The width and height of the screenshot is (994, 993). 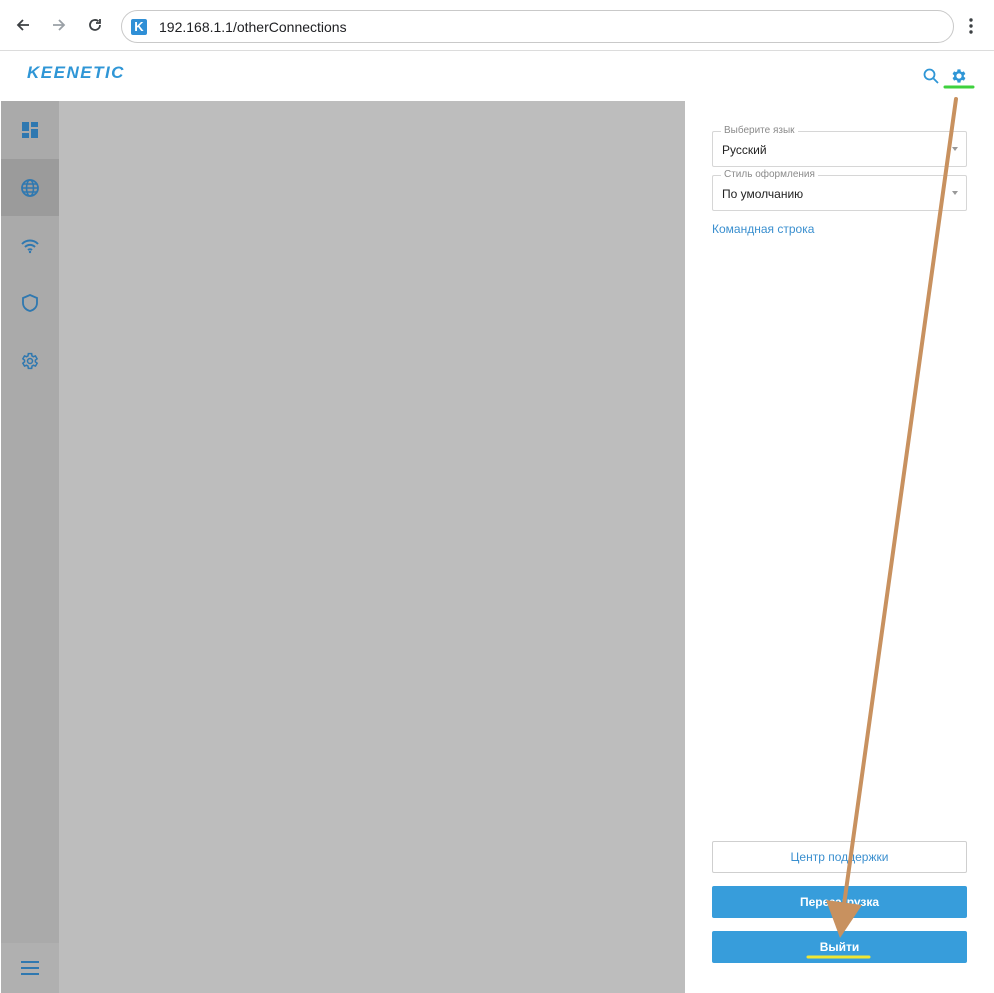 I want to click on sidebar-item-management, so click(x=30, y=360).